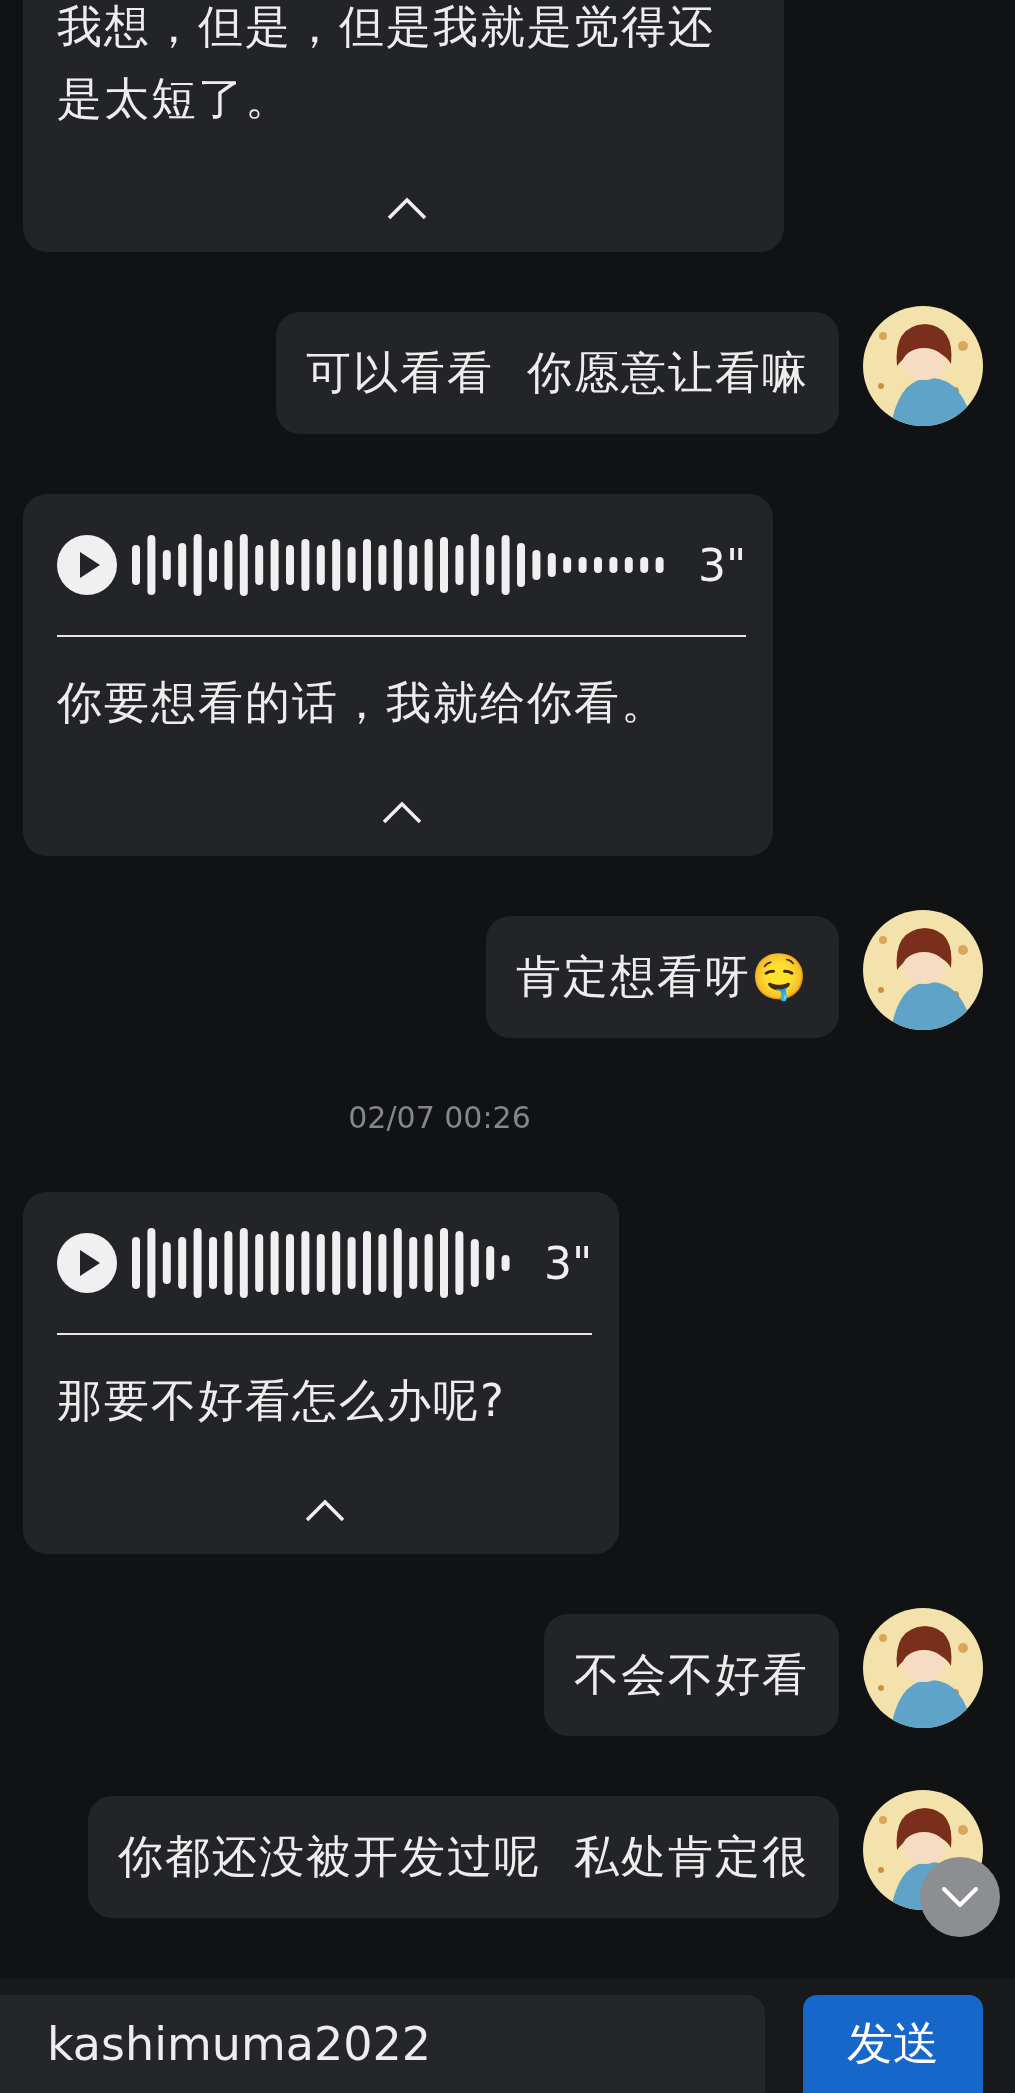  Describe the element at coordinates (557, 373) in the screenshot. I see `message-text: 可以看看 你愿意让看嘛` at that location.